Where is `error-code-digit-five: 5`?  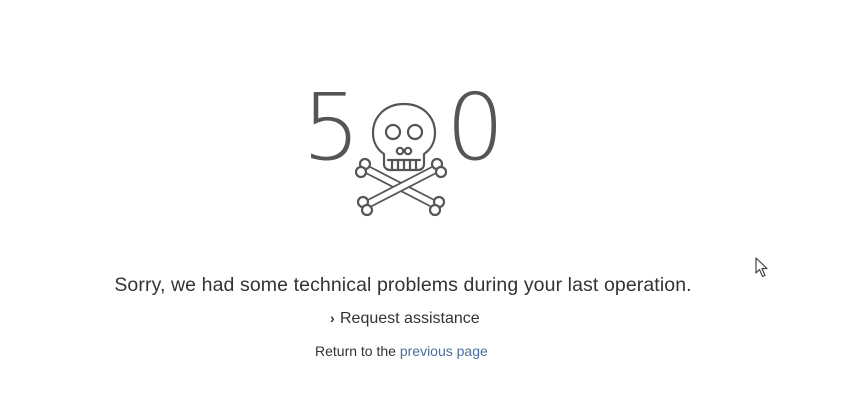 error-code-digit-five: 5 is located at coordinates (331, 127).